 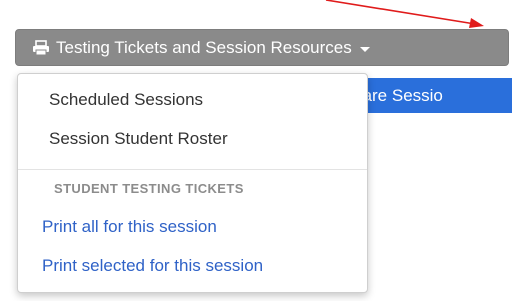 I want to click on testing-tickets-dropdown-button: Testing Tickets and Session Resources, so click(x=262, y=47).